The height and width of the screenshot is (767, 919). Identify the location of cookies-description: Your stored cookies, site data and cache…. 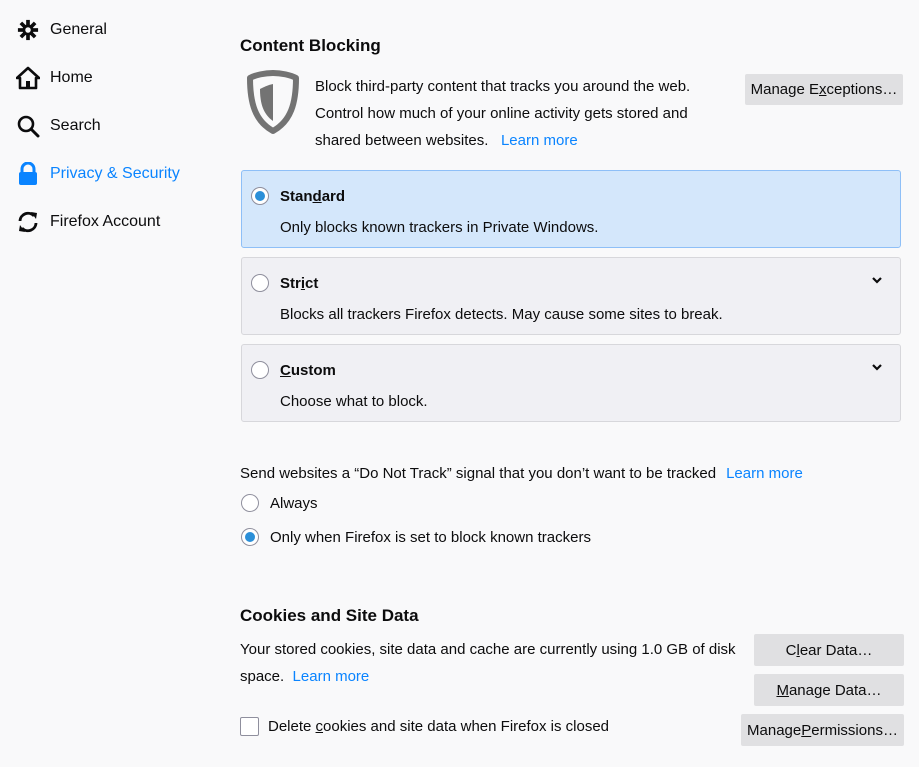
(488, 663).